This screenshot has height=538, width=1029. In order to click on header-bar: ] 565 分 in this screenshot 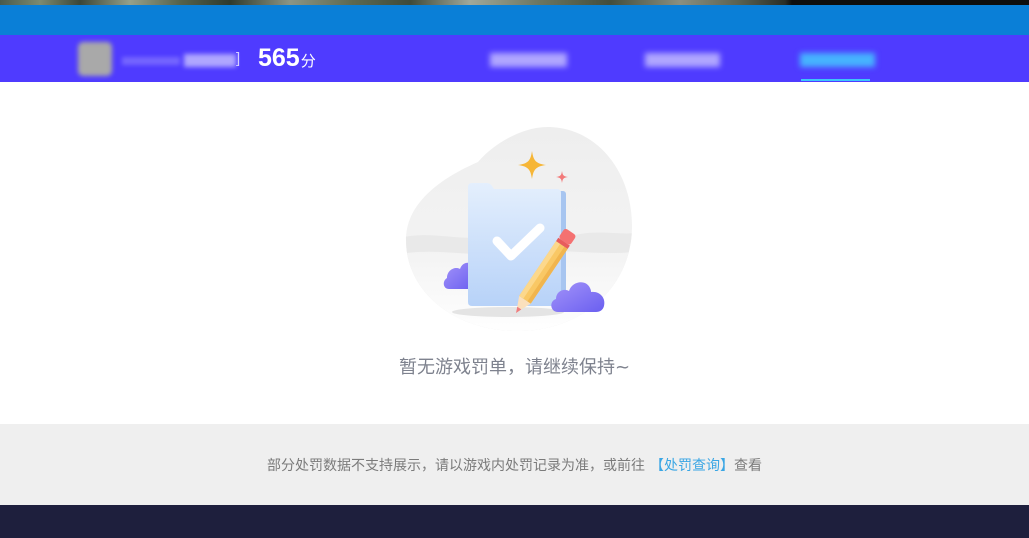, I will do `click(514, 58)`.